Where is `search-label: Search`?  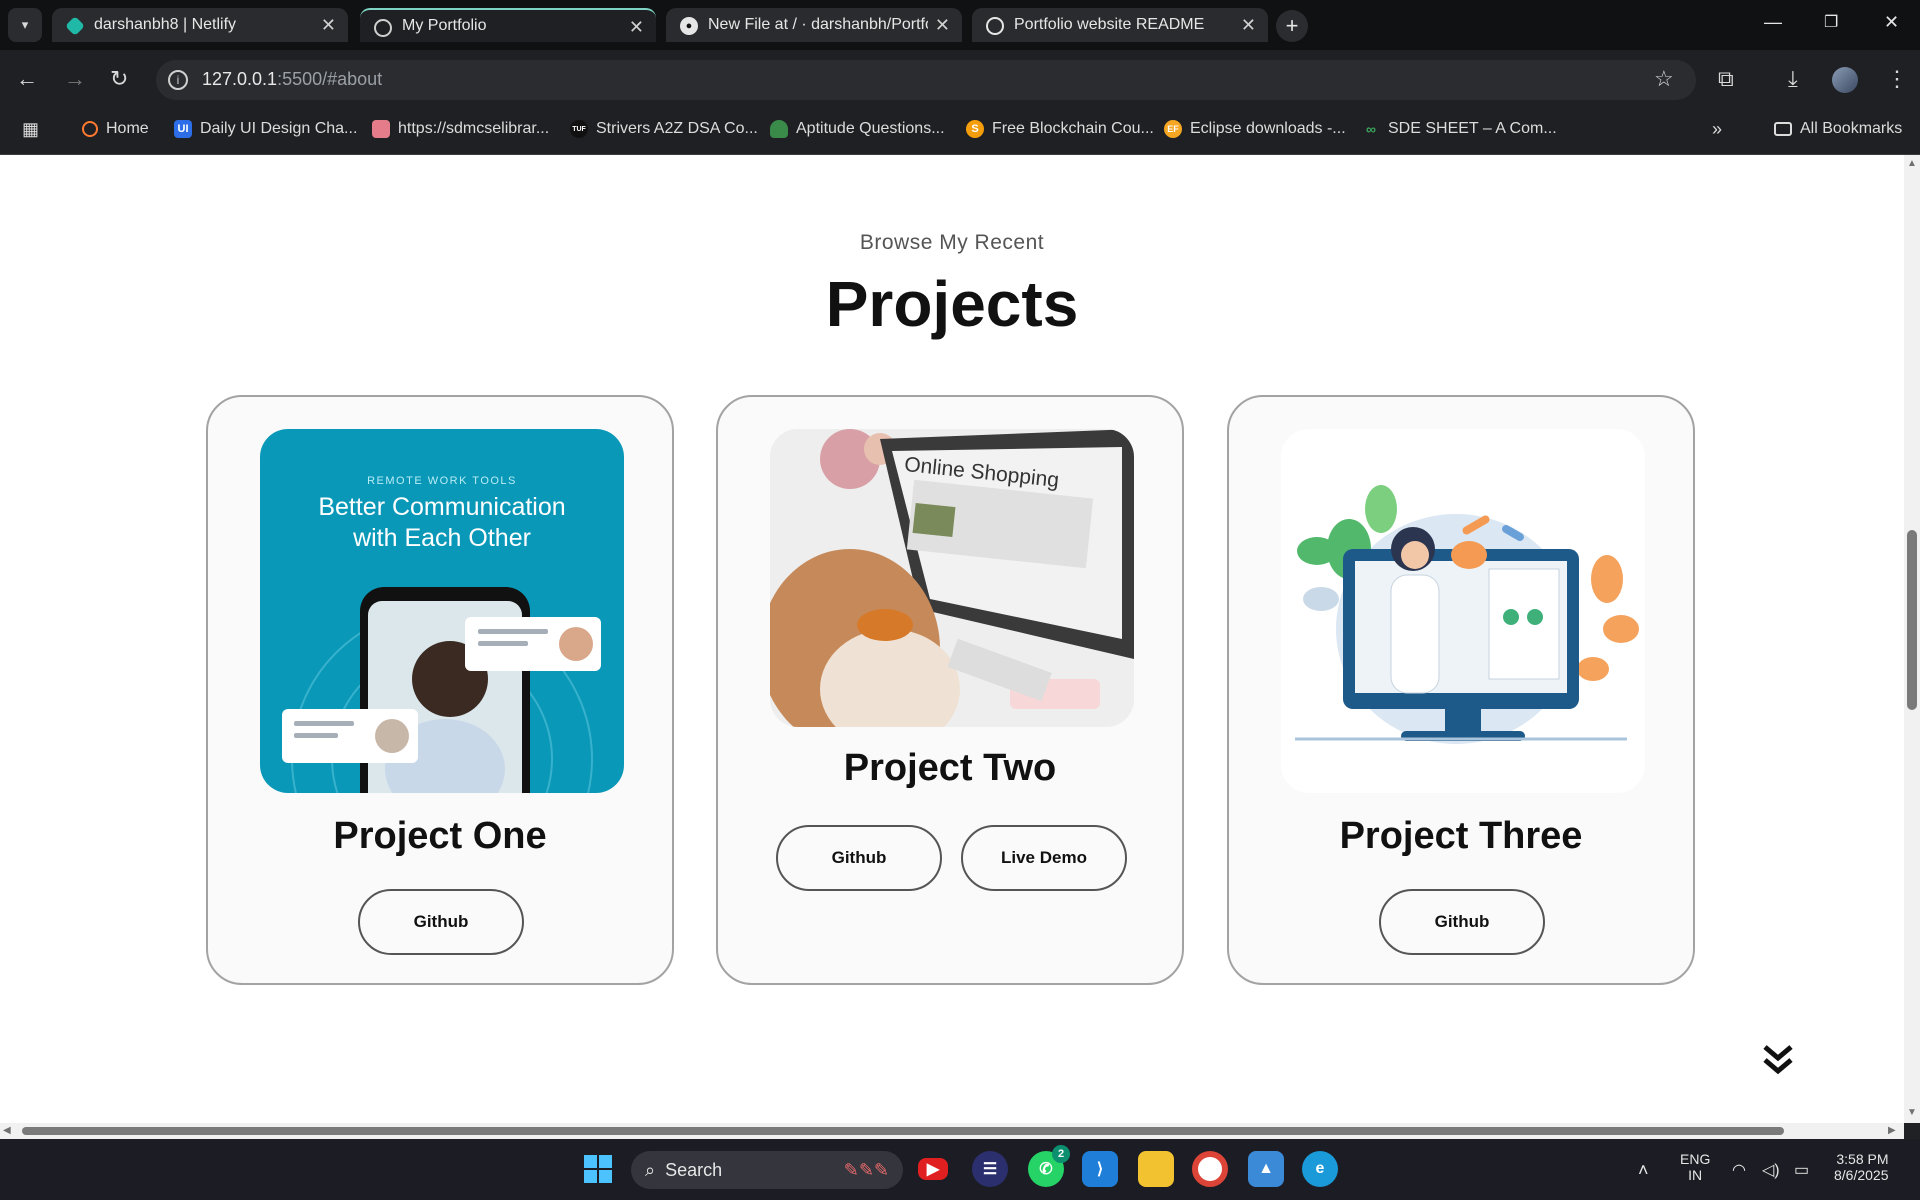 search-label: Search is located at coordinates (694, 1169).